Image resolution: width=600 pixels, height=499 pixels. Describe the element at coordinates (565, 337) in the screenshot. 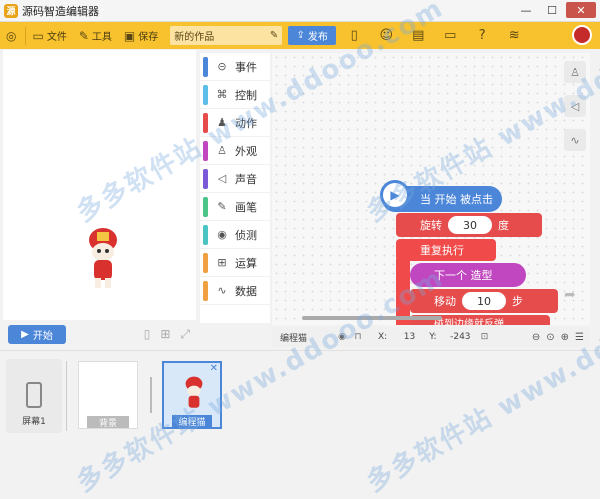

I see `zoom-in-icon: ⊕` at that location.